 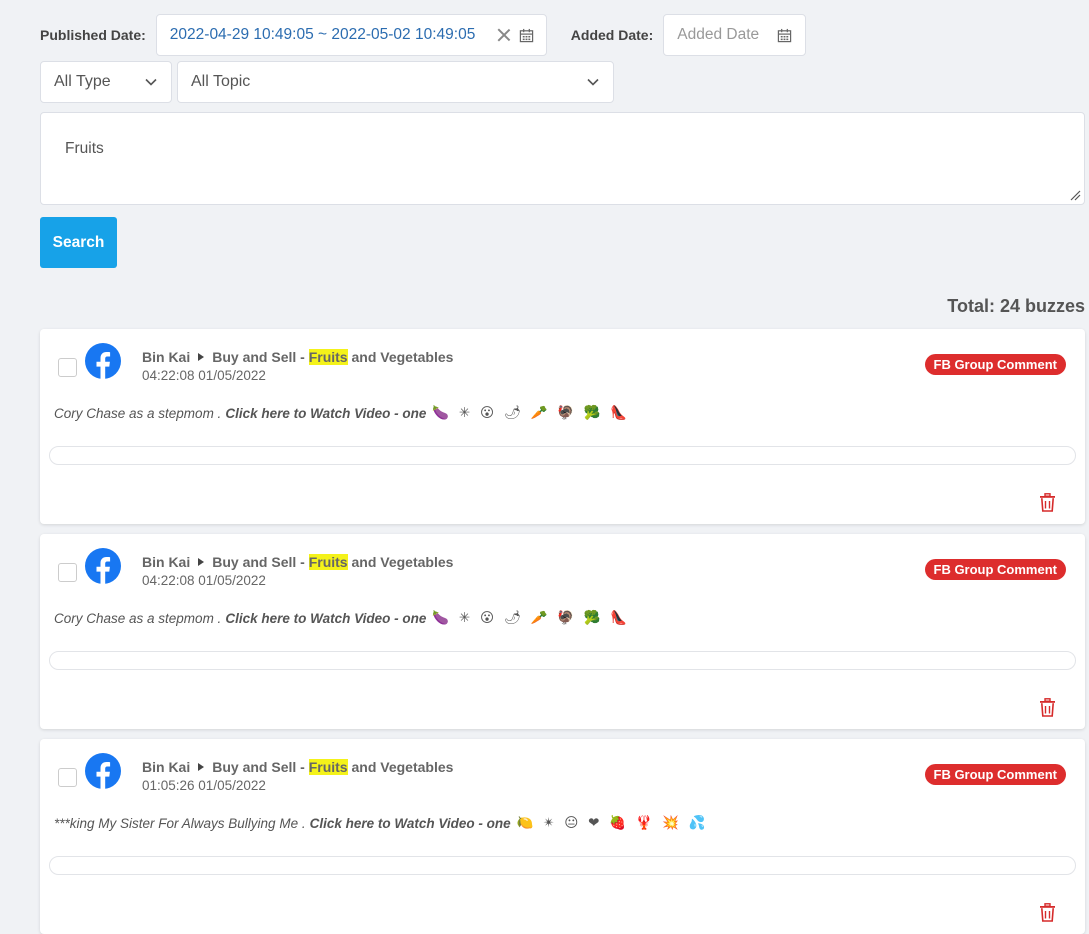 What do you see at coordinates (612, 822) in the screenshot?
I see `content-emoji: 🍋 ✴ 😐 ❤ 🍓 🦞 💥 💦` at bounding box center [612, 822].